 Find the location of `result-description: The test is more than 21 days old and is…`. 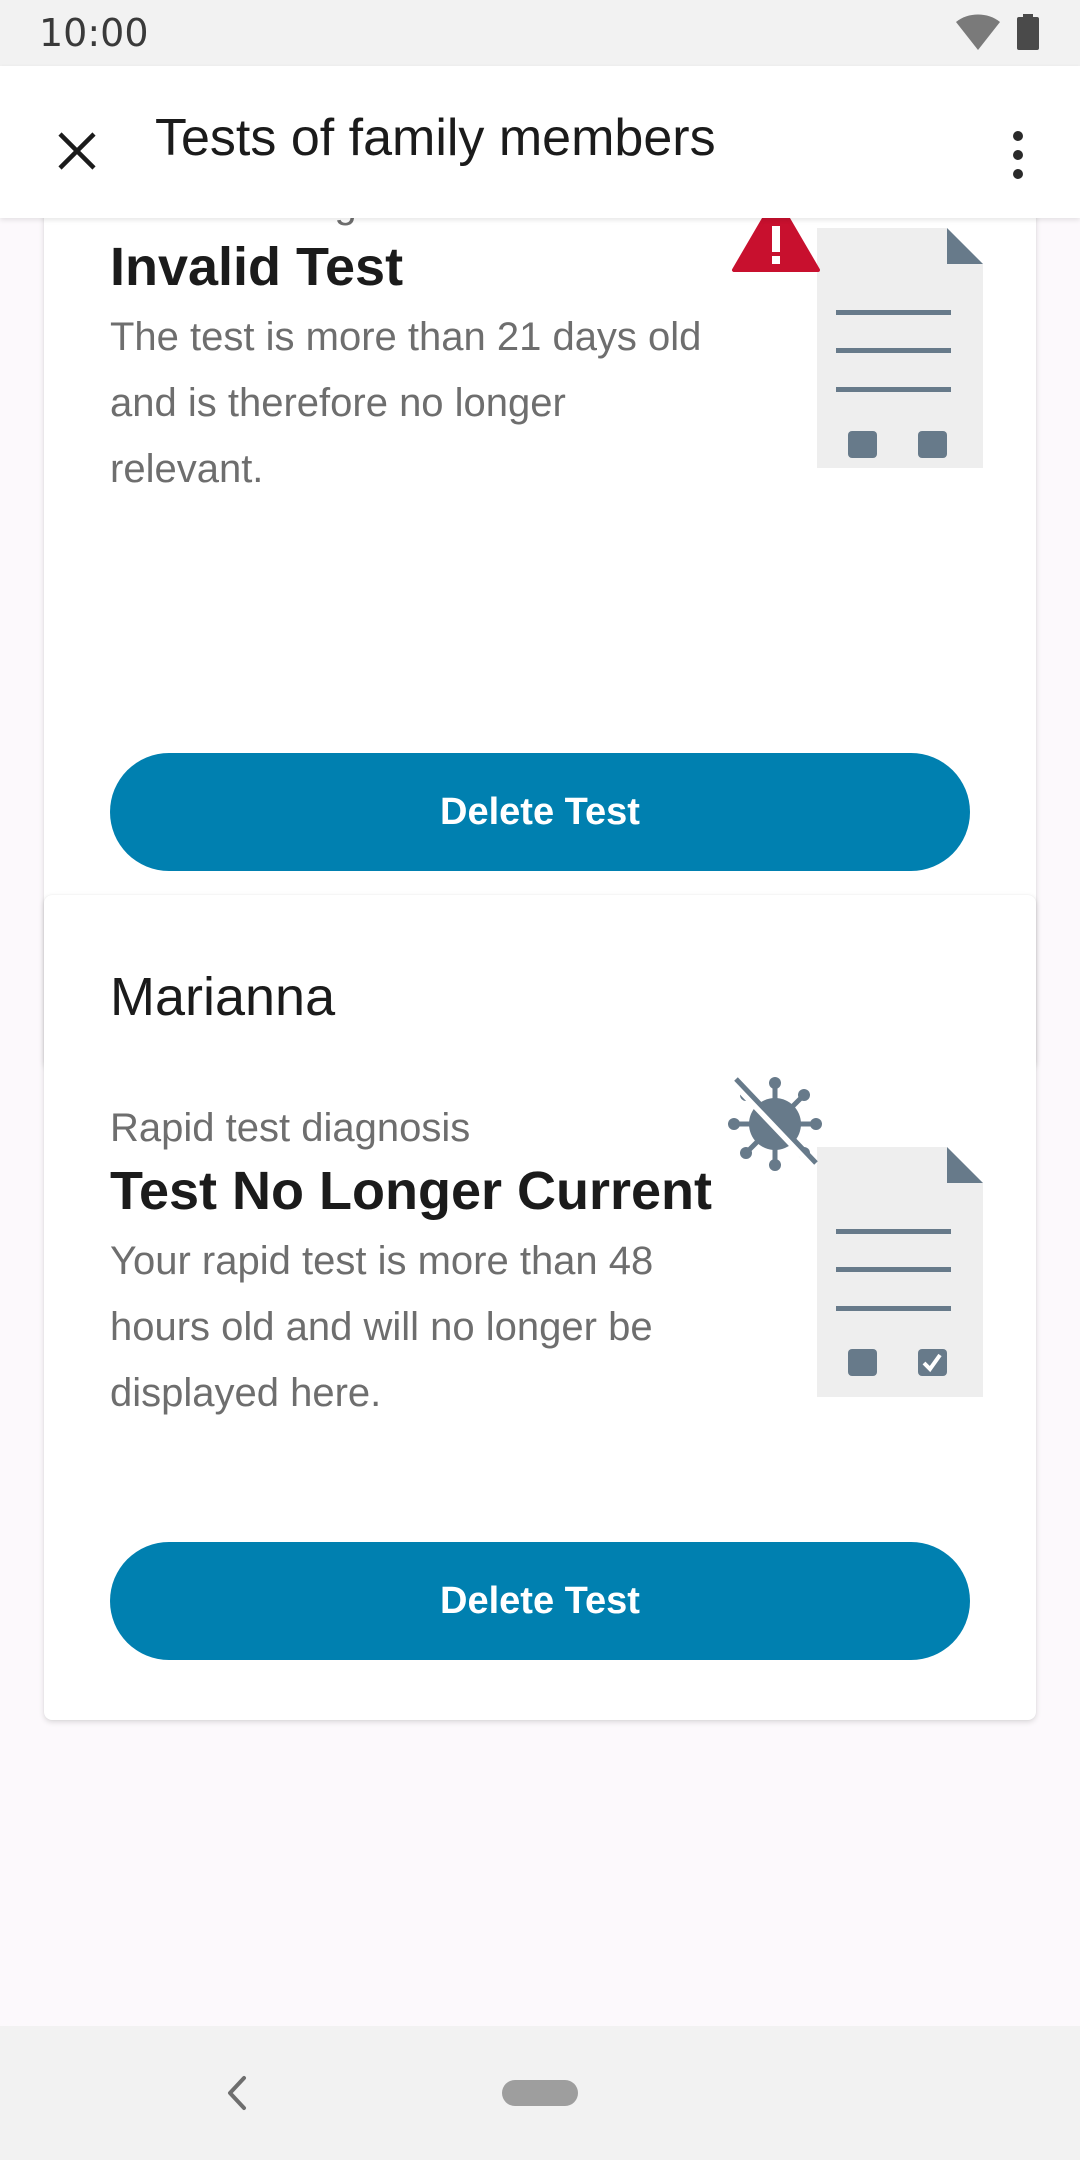

result-description: The test is more than 21 days old and is… is located at coordinates (406, 403).